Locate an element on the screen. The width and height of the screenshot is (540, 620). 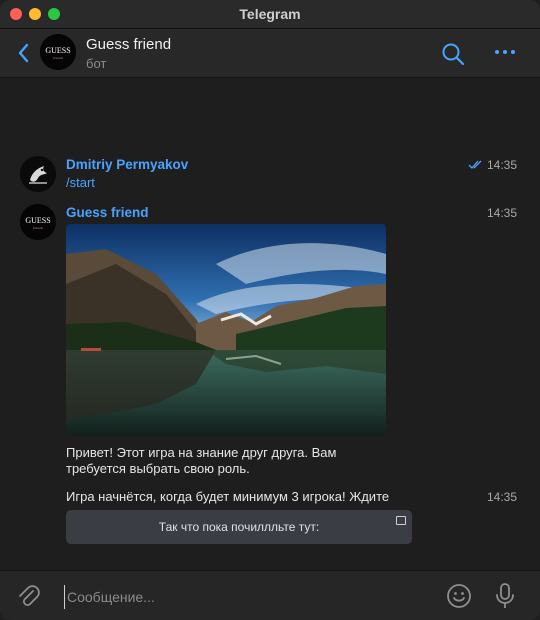
inline-keyboard-button: Так что пока почиллльте тут: is located at coordinates (239, 527).